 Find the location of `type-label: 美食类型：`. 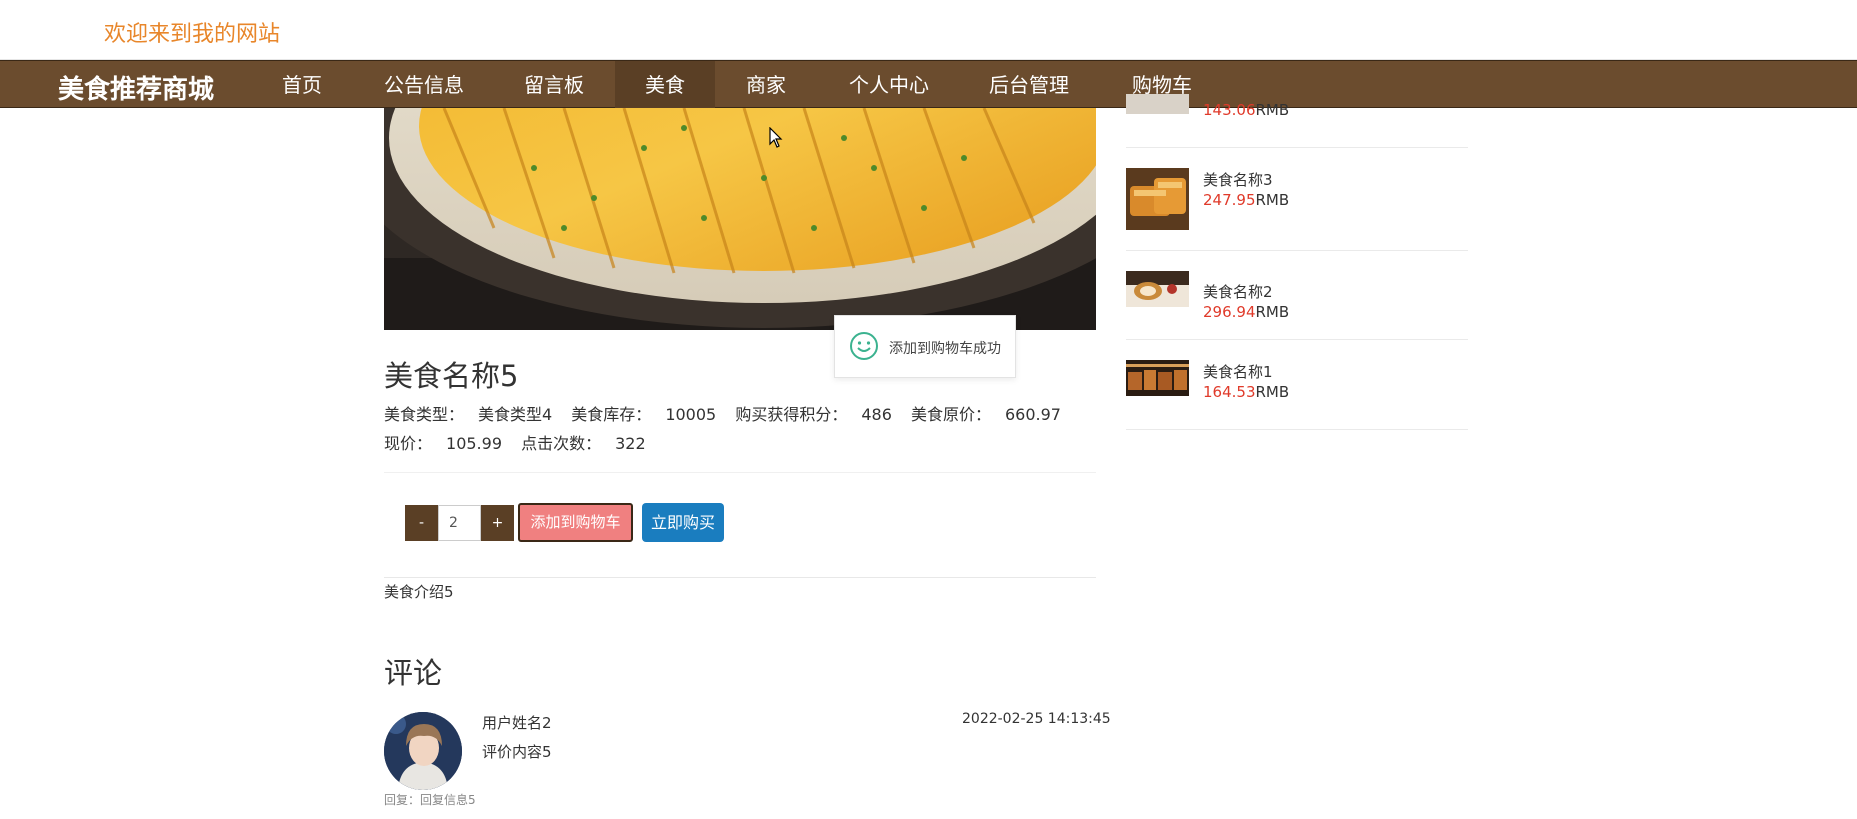

type-label: 美食类型： is located at coordinates (424, 414).